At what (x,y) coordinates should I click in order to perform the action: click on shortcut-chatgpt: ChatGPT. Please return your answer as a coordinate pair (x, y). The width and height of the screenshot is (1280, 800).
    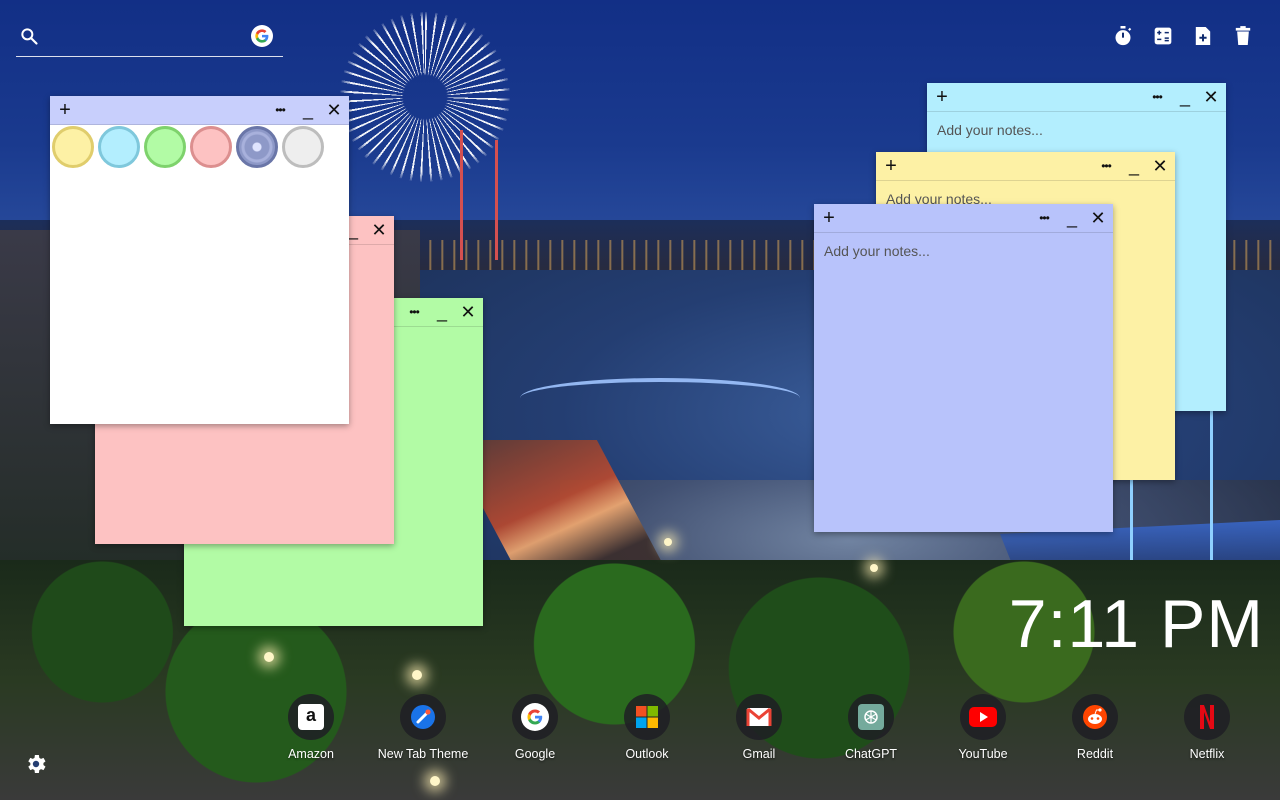
    Looking at the image, I should click on (871, 727).